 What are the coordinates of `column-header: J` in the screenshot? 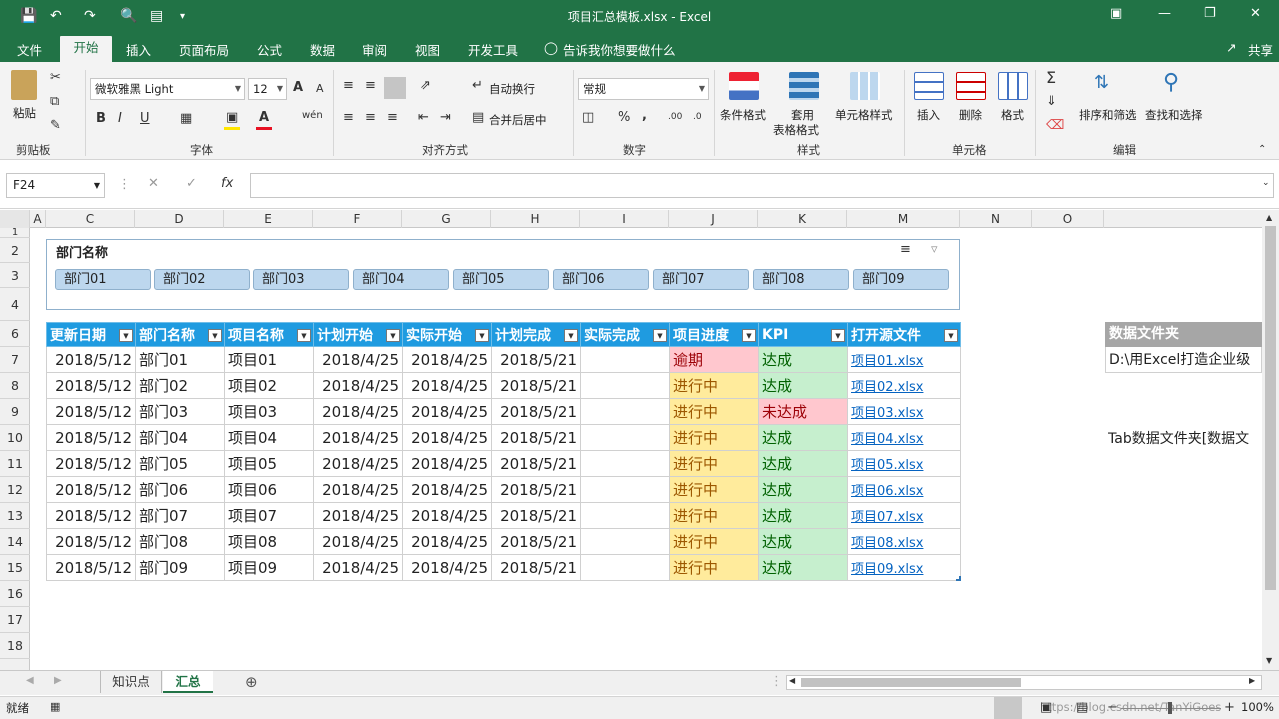 It's located at (713, 219).